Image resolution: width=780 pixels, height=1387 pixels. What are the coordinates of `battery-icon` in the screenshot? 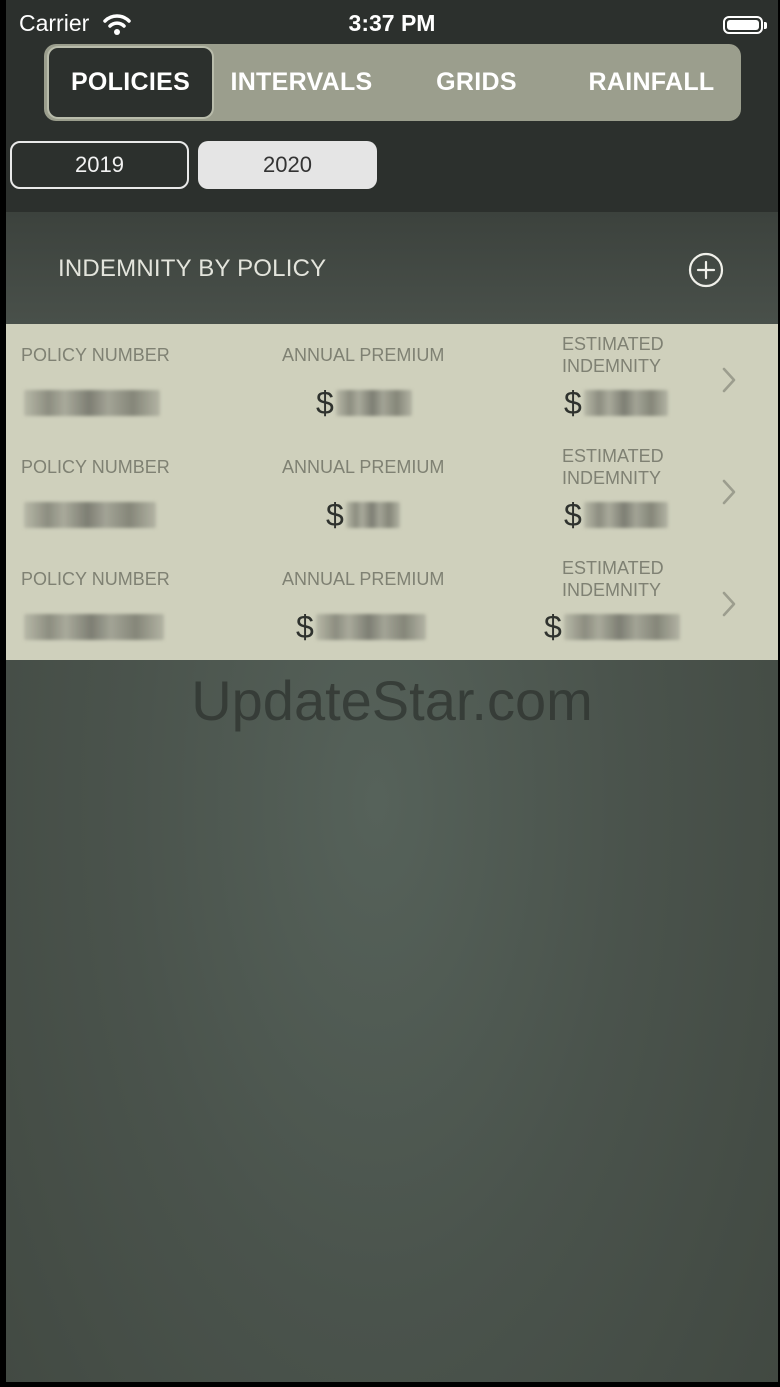 It's located at (745, 25).